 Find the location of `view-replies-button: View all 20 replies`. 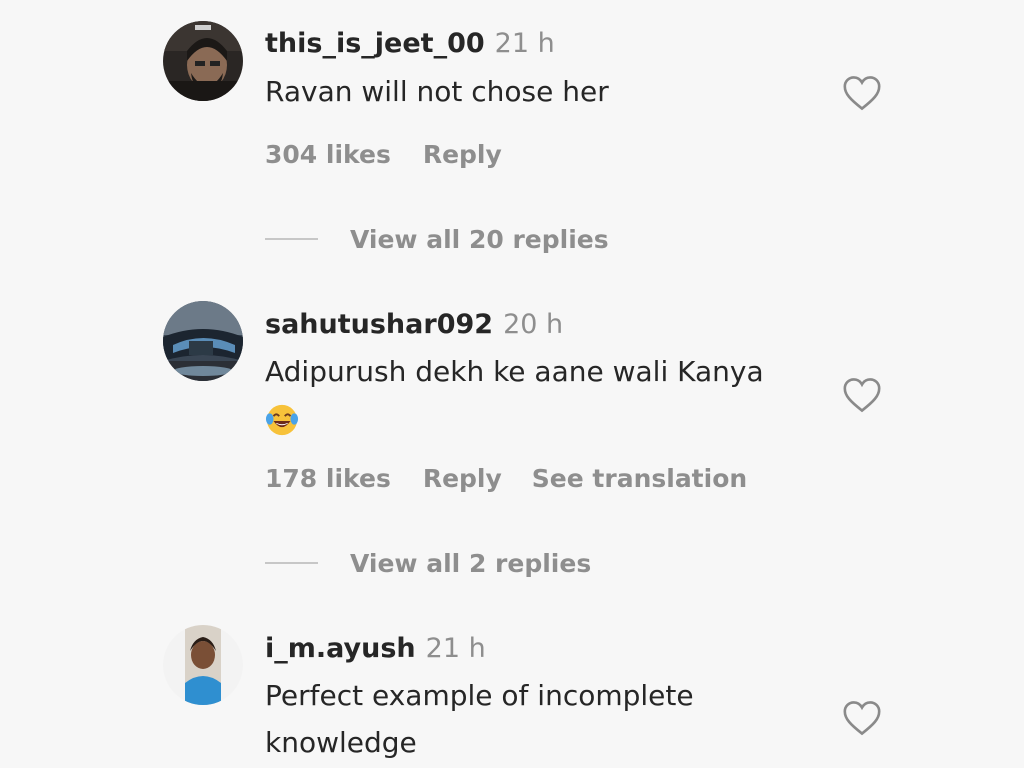

view-replies-button: View all 20 replies is located at coordinates (437, 240).